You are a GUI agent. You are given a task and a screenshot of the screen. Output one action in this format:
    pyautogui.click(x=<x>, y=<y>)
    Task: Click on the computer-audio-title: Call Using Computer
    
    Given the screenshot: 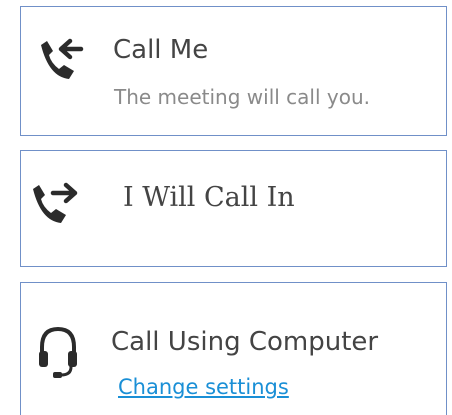 What is the action you would take?
    pyautogui.click(x=245, y=342)
    